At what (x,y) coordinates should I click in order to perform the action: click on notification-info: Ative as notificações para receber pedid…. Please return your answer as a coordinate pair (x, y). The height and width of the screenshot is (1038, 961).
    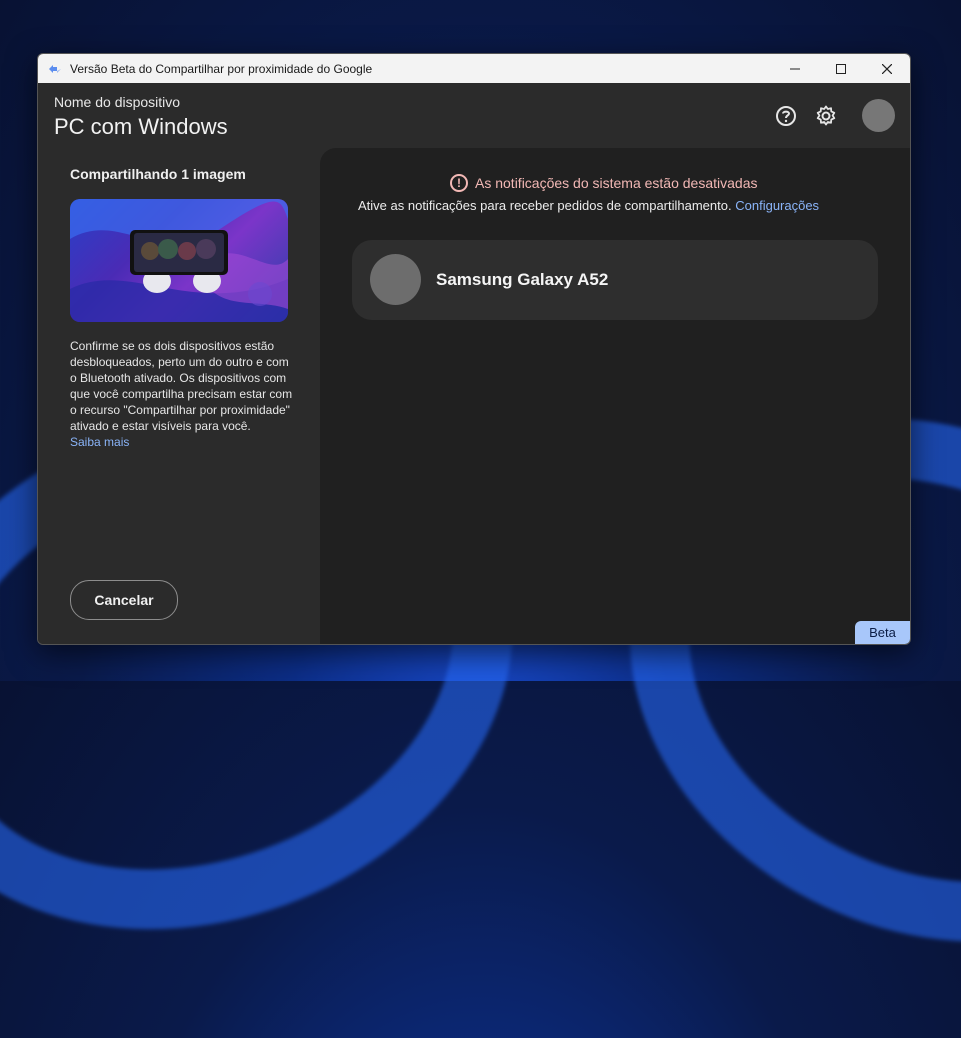
    Looking at the image, I should click on (628, 205).